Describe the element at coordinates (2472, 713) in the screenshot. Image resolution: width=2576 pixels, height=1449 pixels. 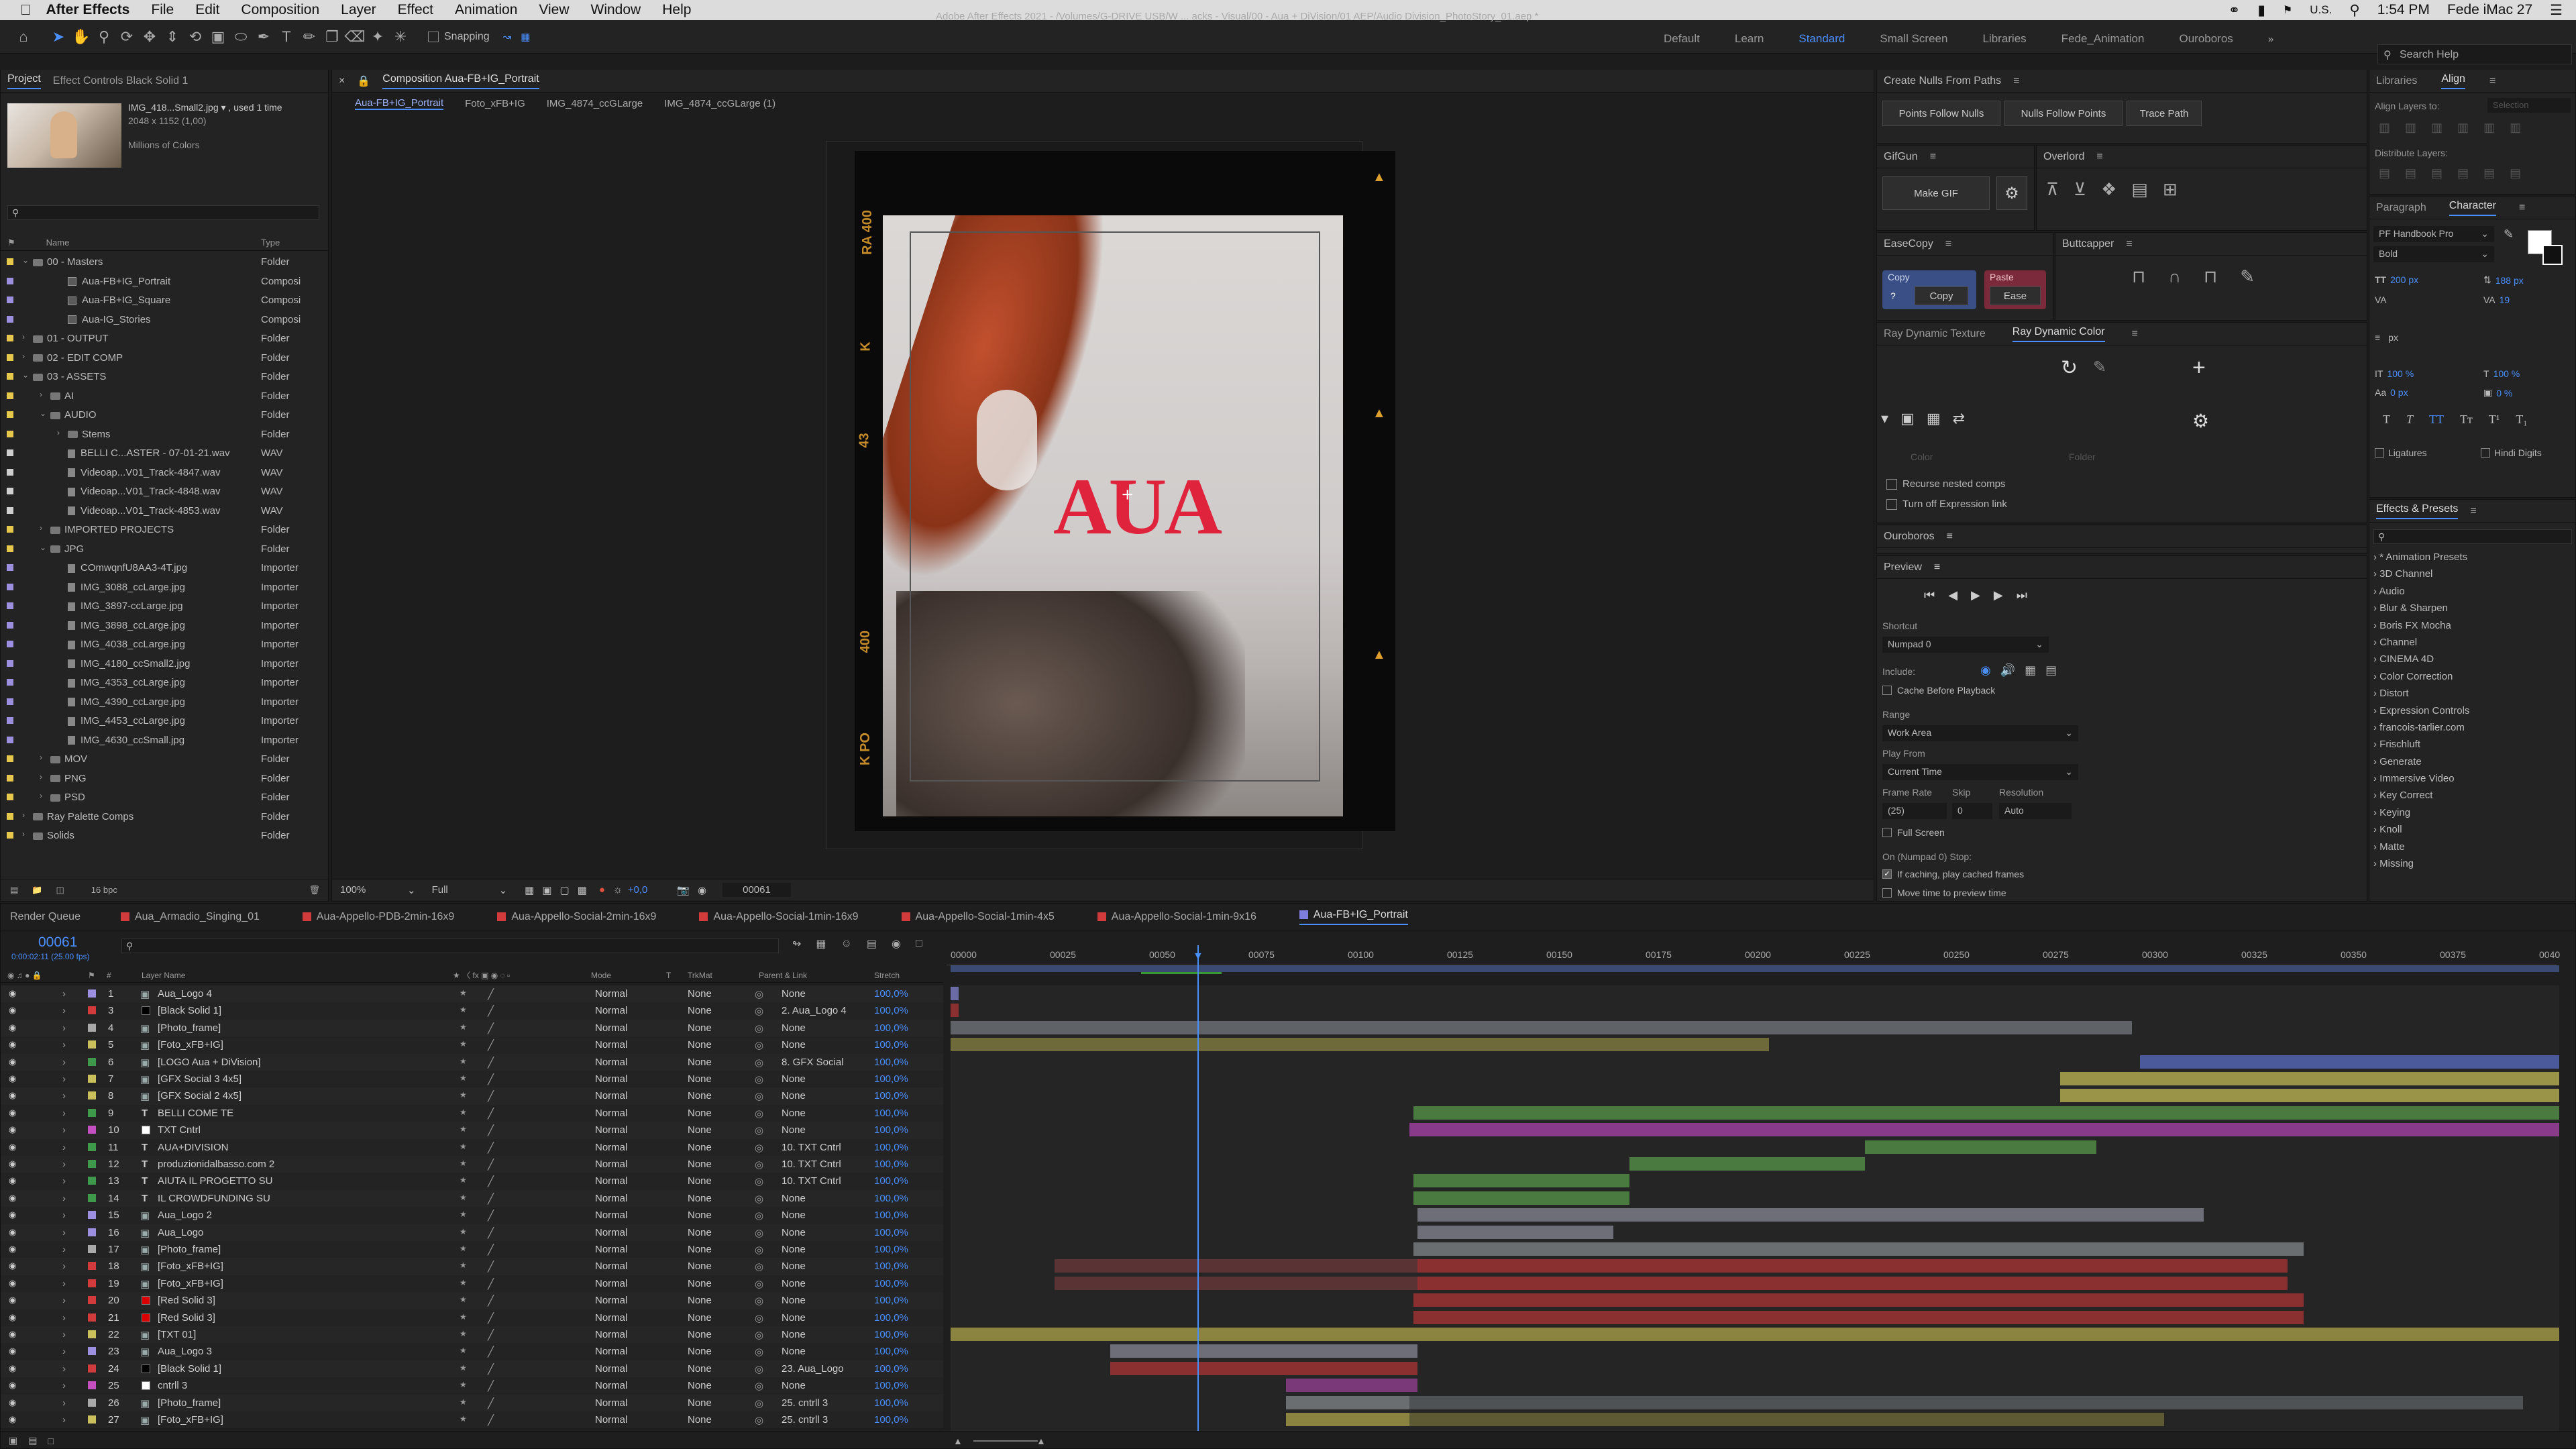
I see `effect-category: › Expression Controls` at that location.